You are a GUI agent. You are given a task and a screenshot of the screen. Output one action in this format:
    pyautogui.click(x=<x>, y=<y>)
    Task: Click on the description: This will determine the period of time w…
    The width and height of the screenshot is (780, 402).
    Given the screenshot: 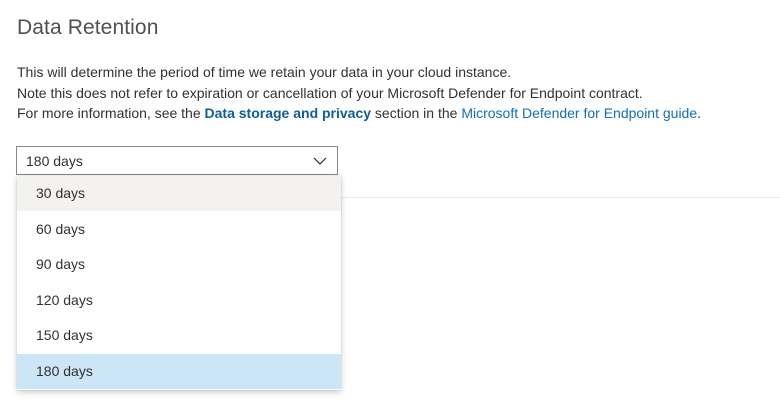 What is the action you would take?
    pyautogui.click(x=359, y=93)
    